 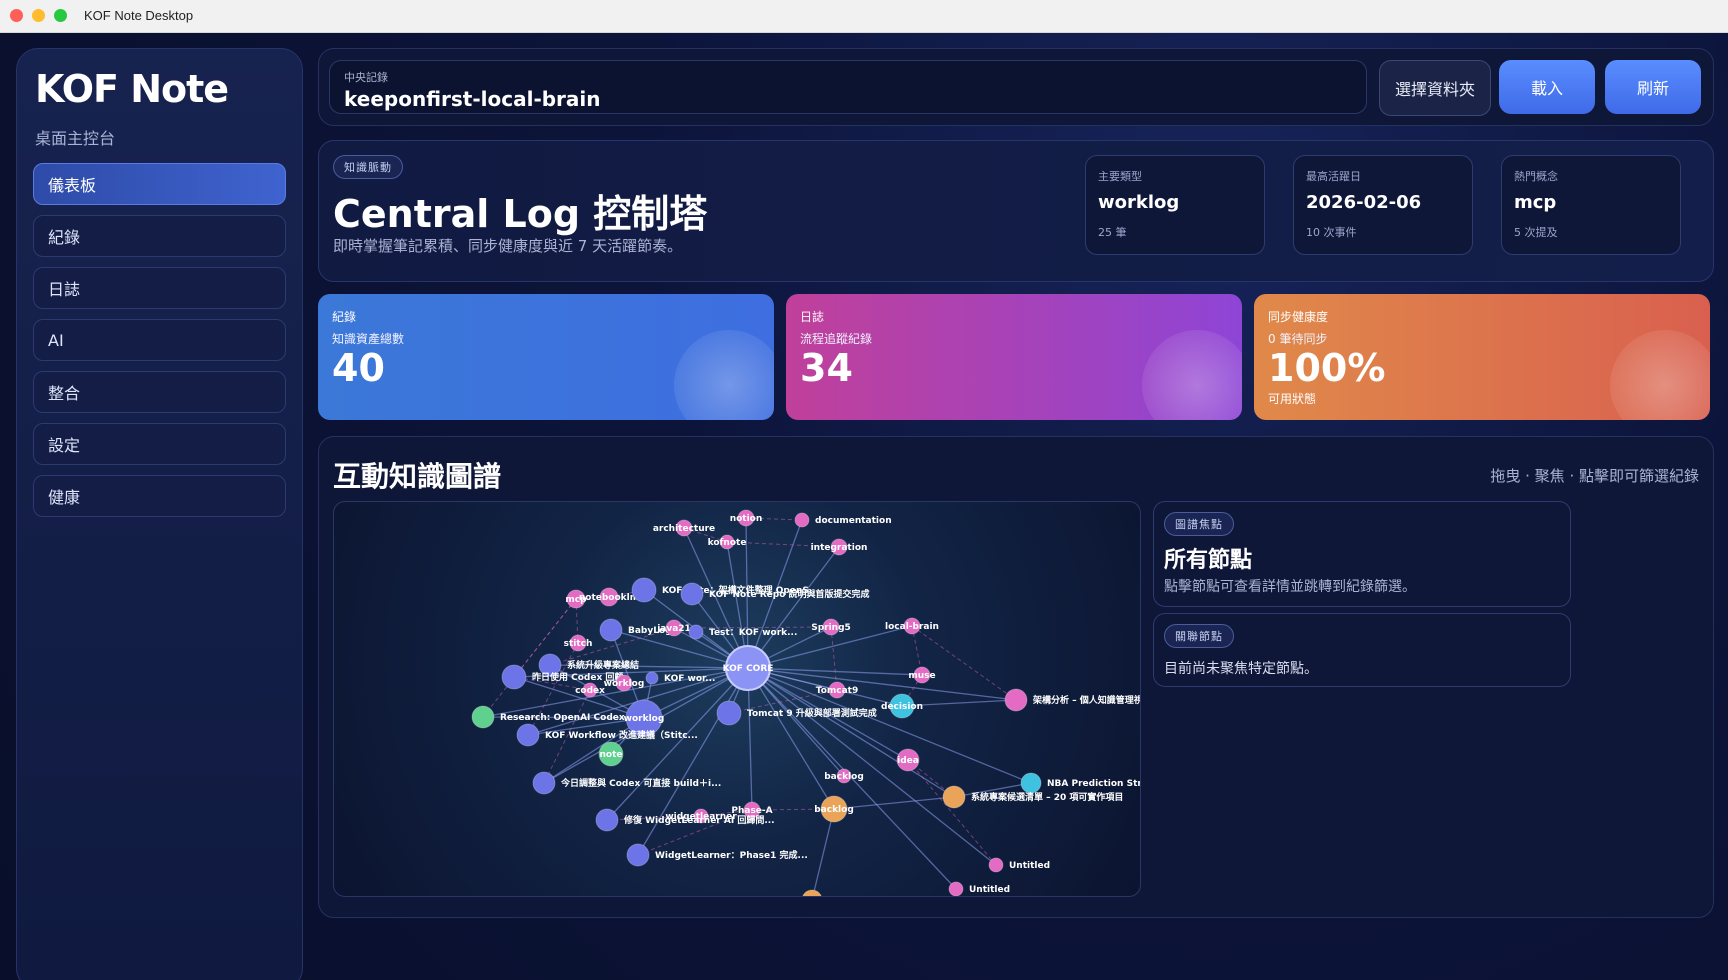 What do you see at coordinates (1093, 784) in the screenshot?
I see `graph-node-label: NBA Prediction Strateg` at bounding box center [1093, 784].